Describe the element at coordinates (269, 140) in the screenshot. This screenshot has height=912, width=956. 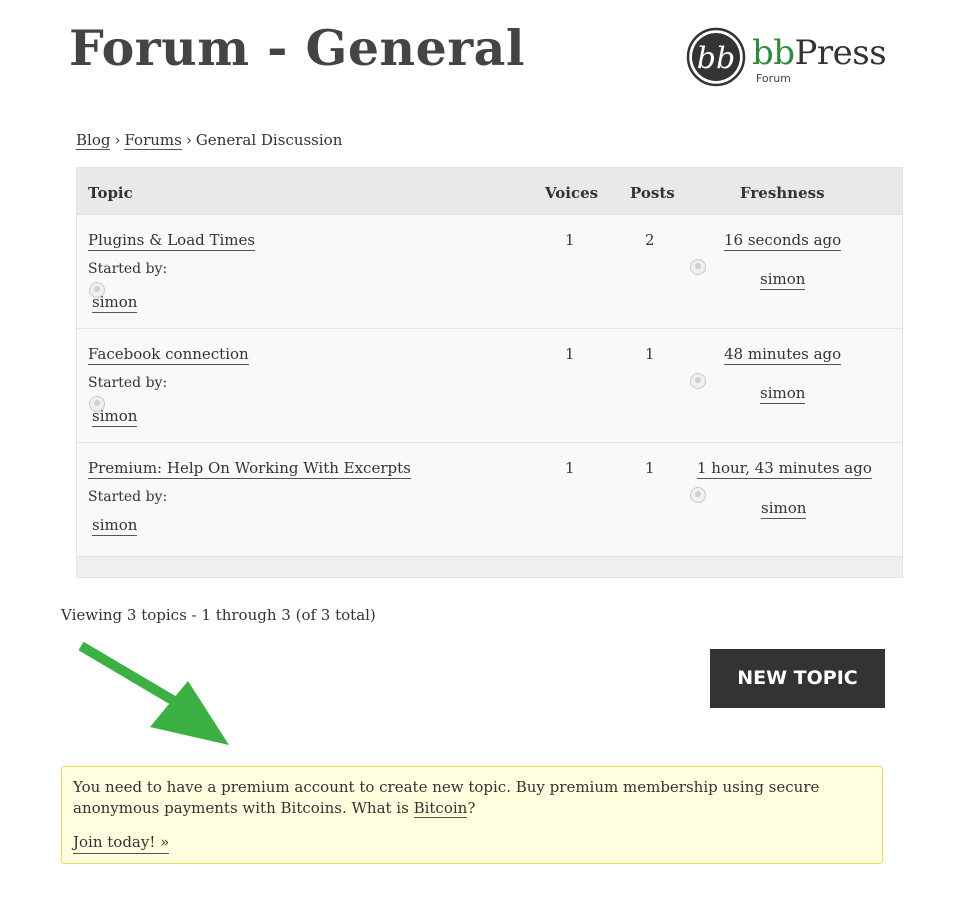
I see `breadcrumb-current: General Discussion` at that location.